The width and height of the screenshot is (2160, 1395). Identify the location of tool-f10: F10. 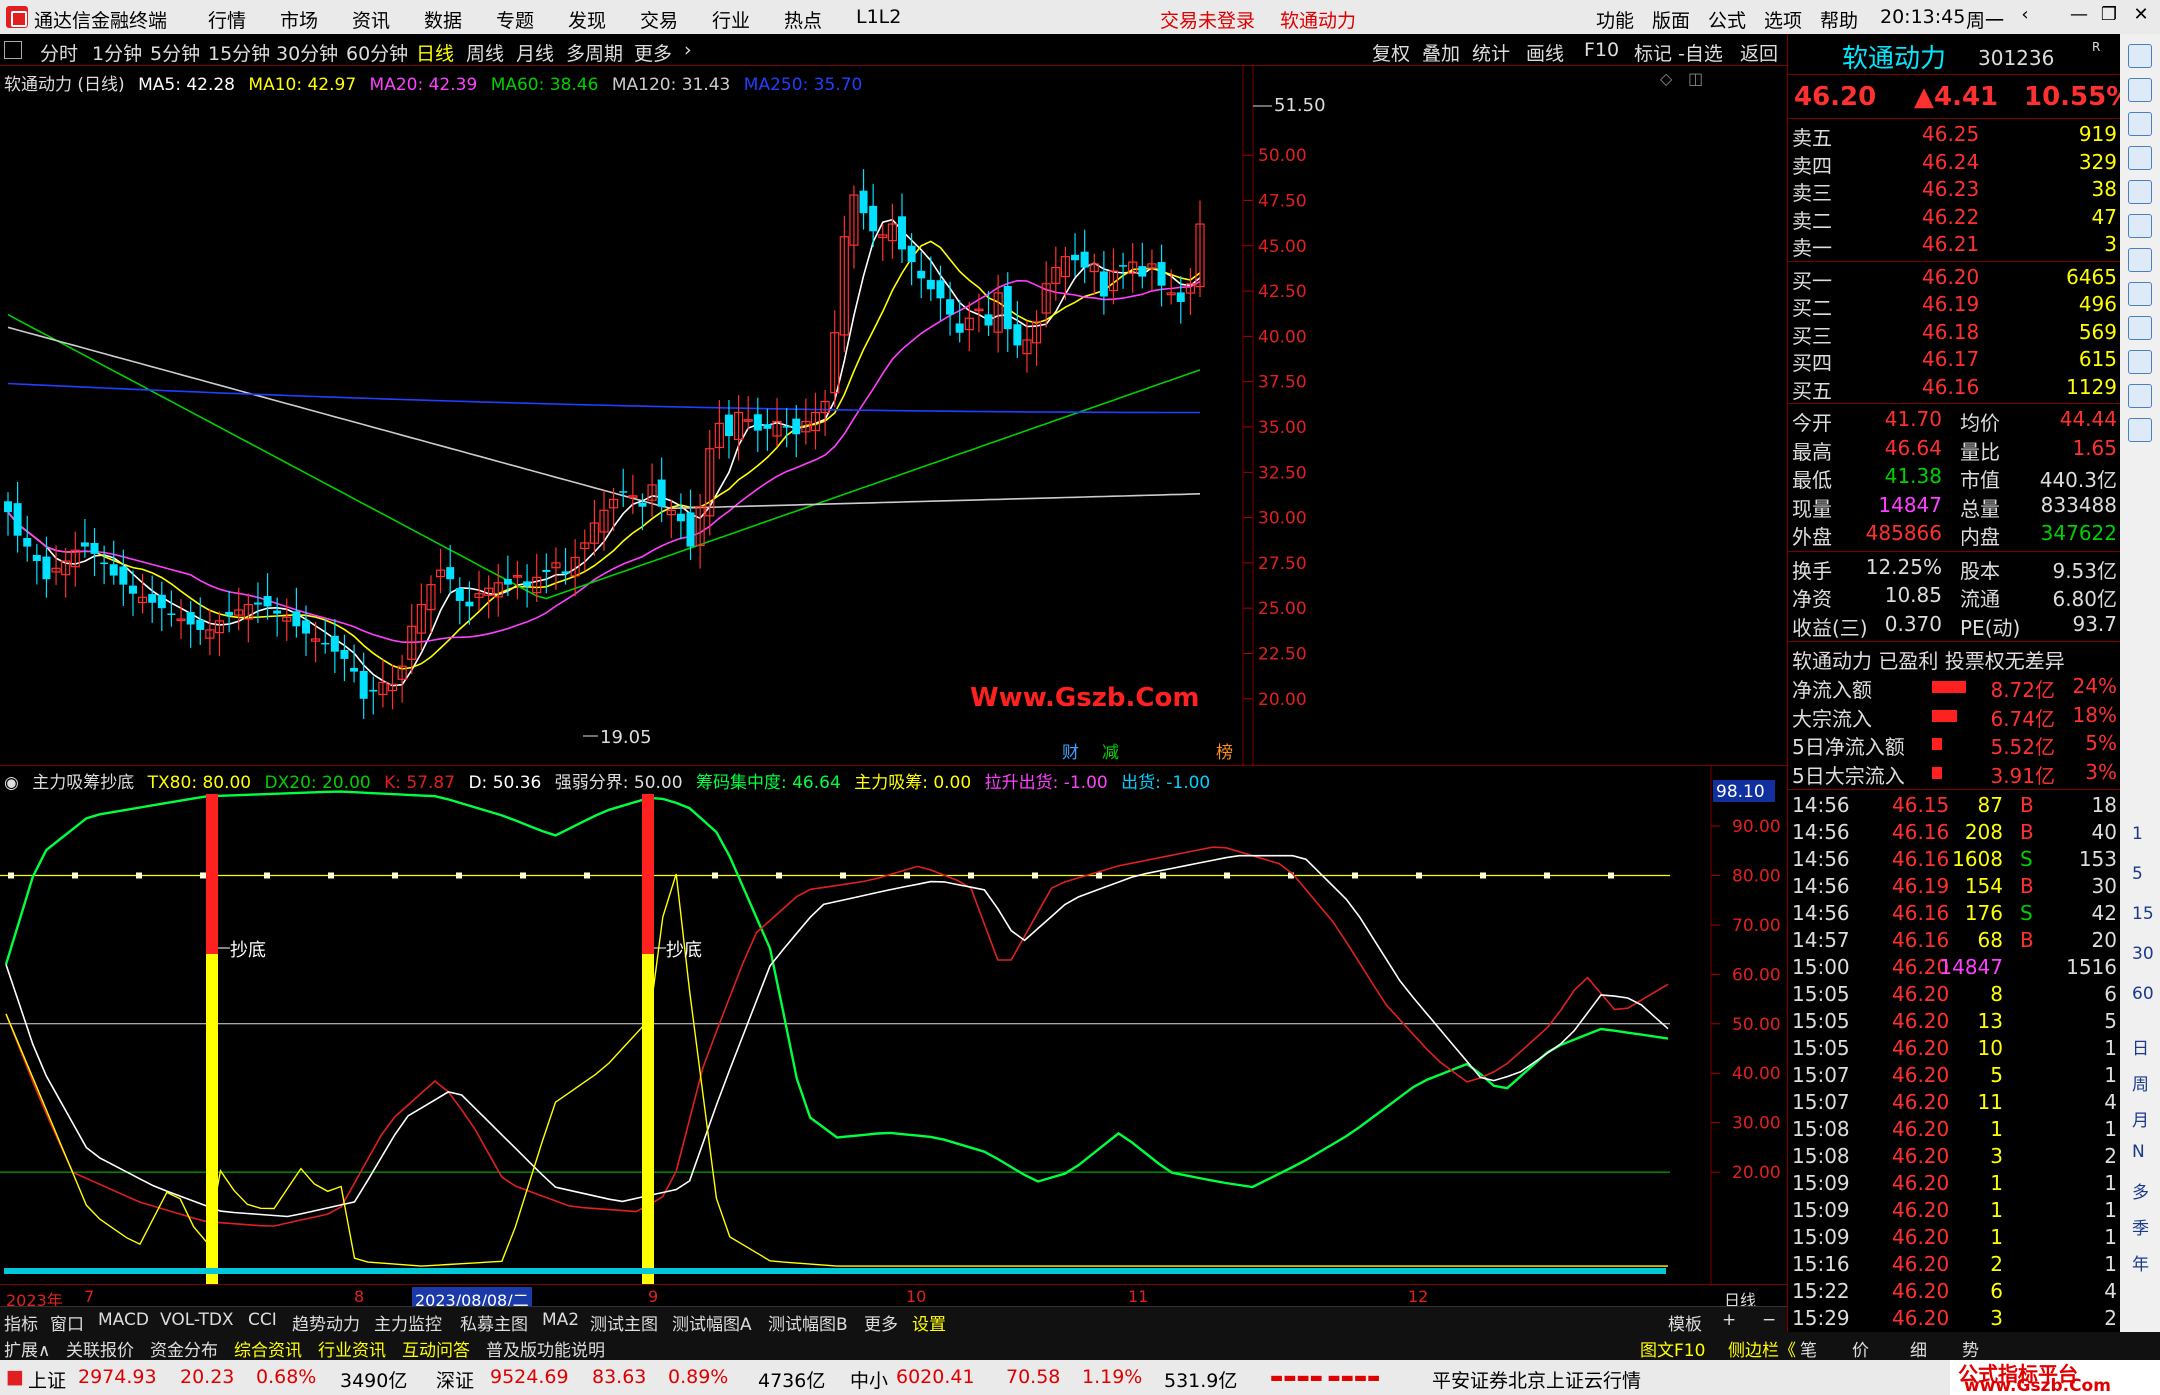
(1601, 50).